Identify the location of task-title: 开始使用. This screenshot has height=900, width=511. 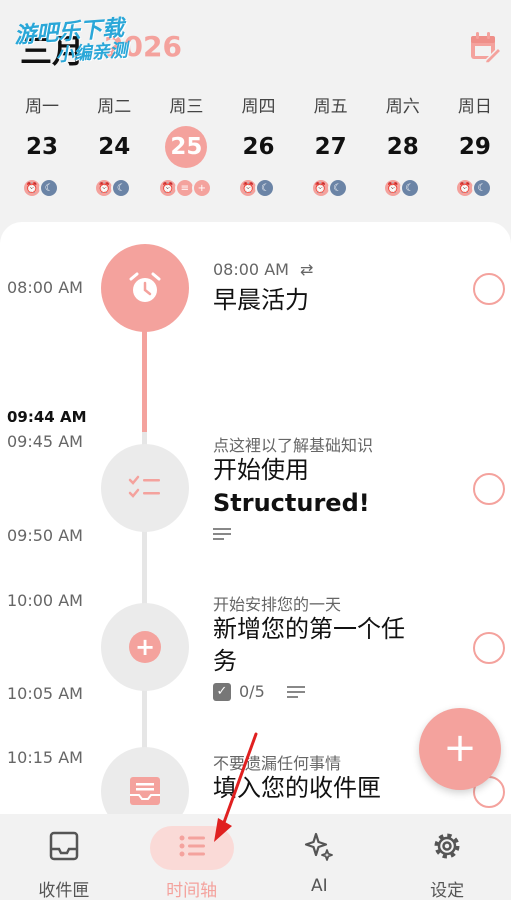
(261, 470).